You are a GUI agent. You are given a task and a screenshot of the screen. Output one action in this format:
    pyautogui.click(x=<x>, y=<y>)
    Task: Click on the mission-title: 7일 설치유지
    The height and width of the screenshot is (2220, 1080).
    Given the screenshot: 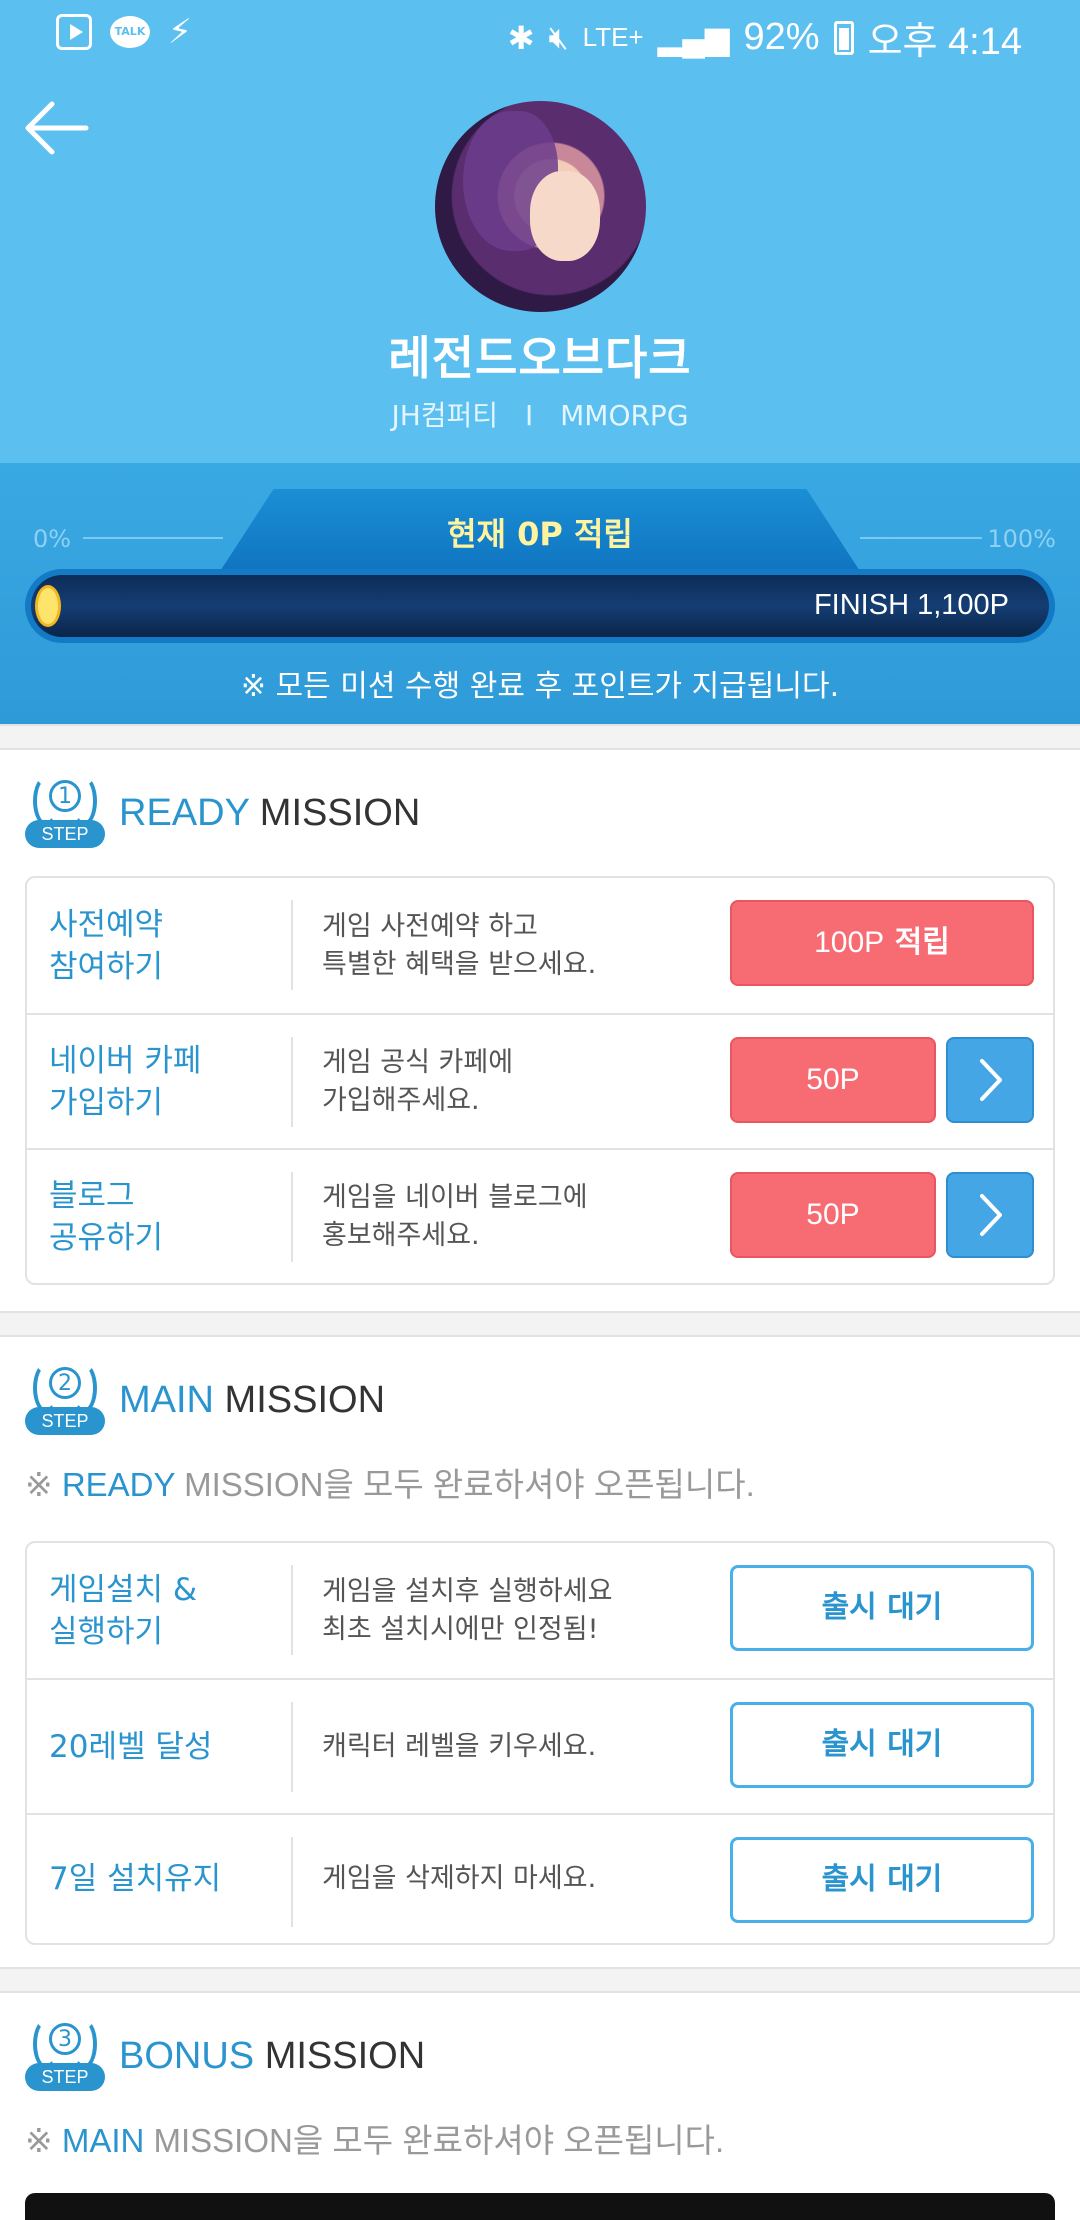 What is the action you would take?
    pyautogui.click(x=135, y=1879)
    